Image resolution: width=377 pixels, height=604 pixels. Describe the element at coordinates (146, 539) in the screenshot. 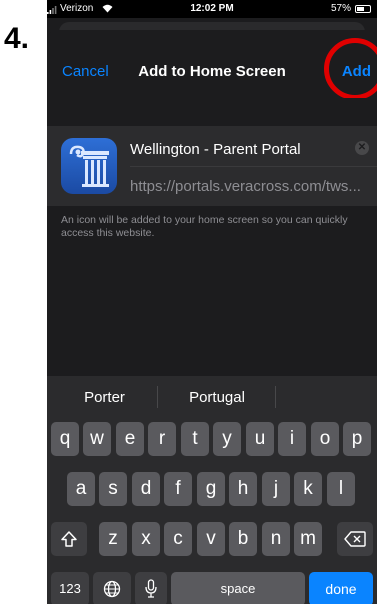

I see `key-x: x` at that location.